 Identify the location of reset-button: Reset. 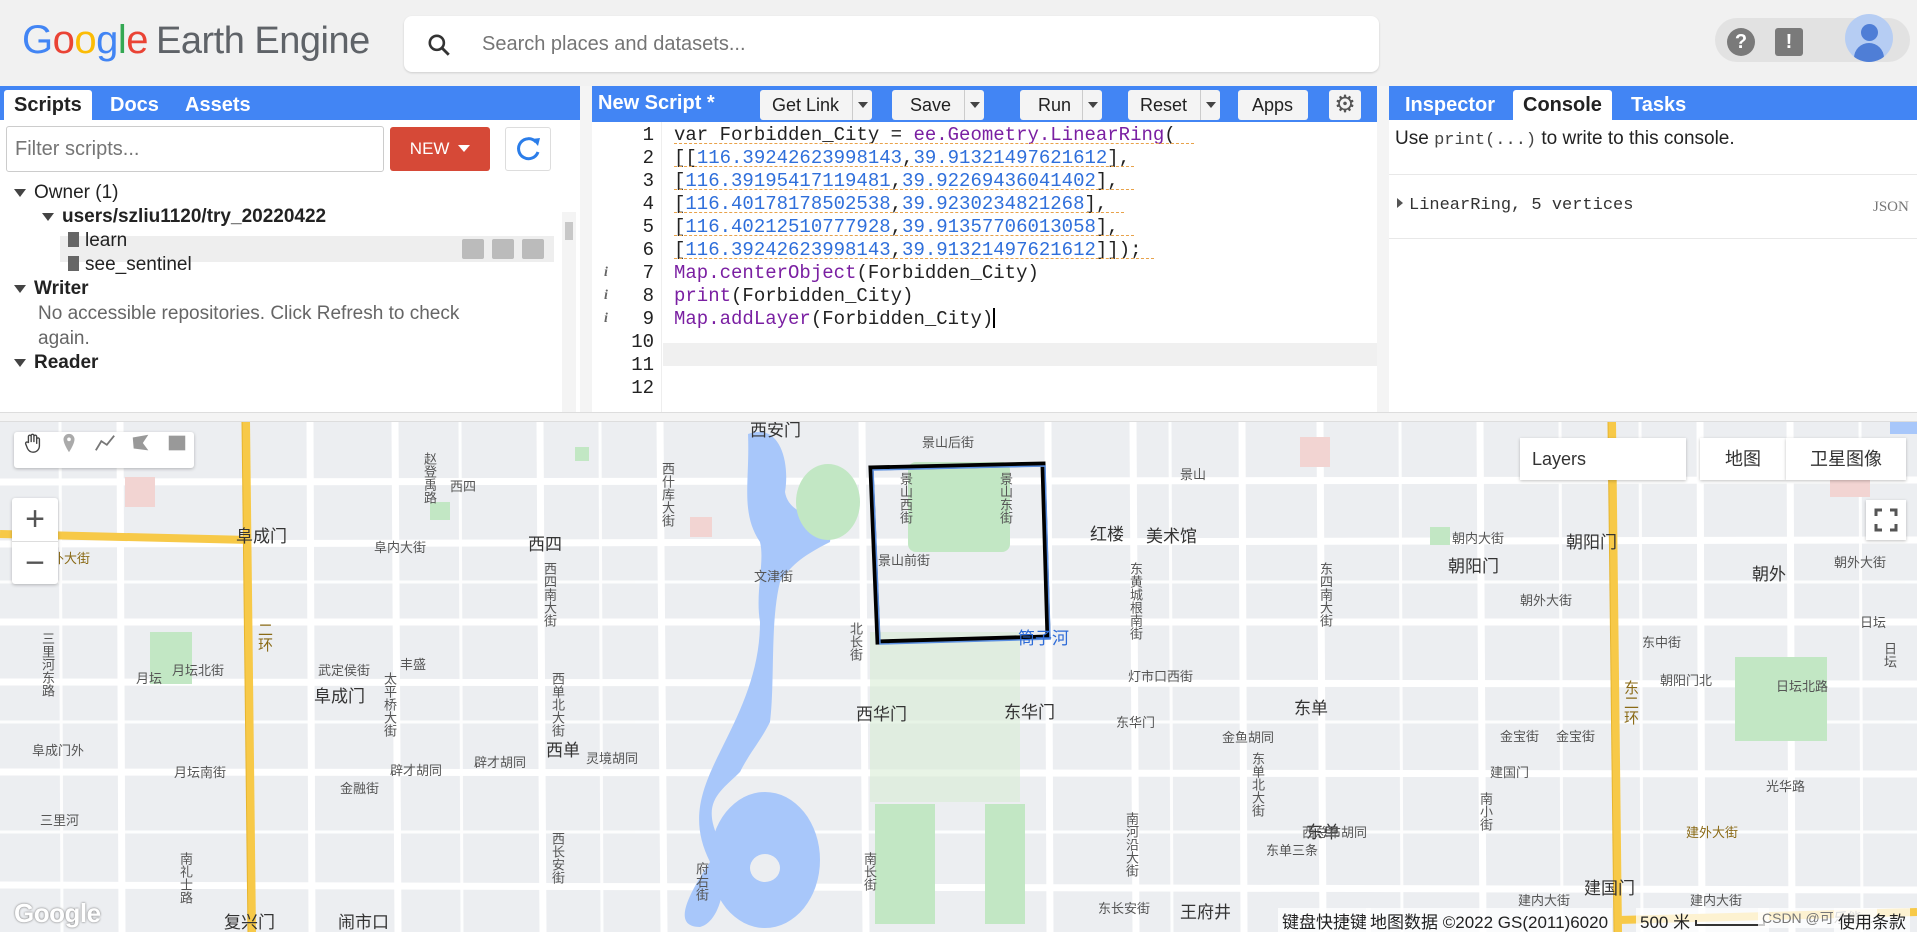
(1174, 105).